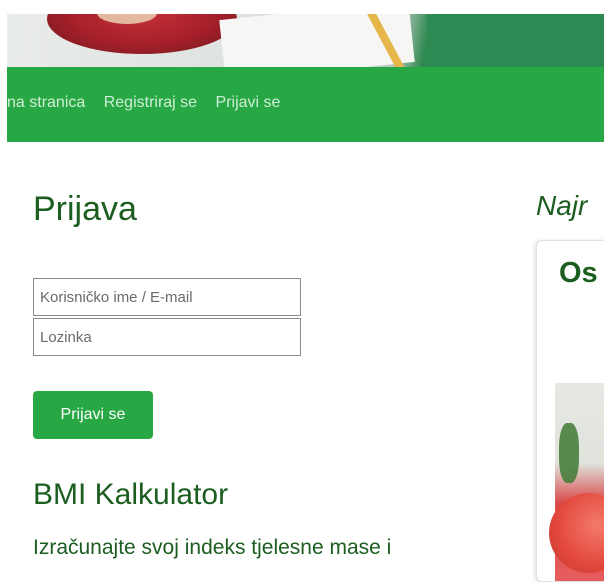 Image resolution: width=604 pixels, height=582 pixels. What do you see at coordinates (212, 547) in the screenshot?
I see `bmi-description: Izračunajte svoj indeks tjelesne mase i` at bounding box center [212, 547].